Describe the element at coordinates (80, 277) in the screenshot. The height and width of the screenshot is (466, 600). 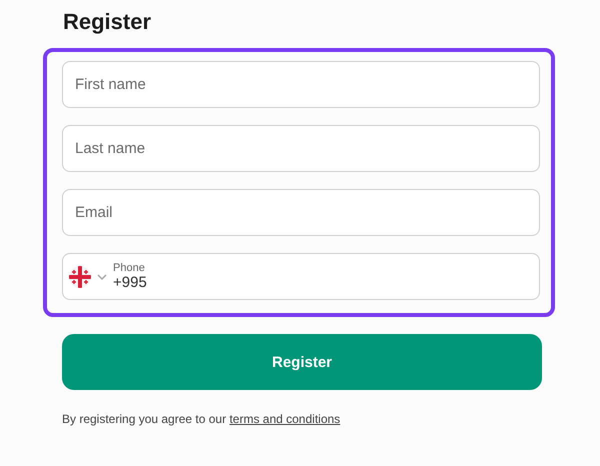
I see `flag-icon` at that location.